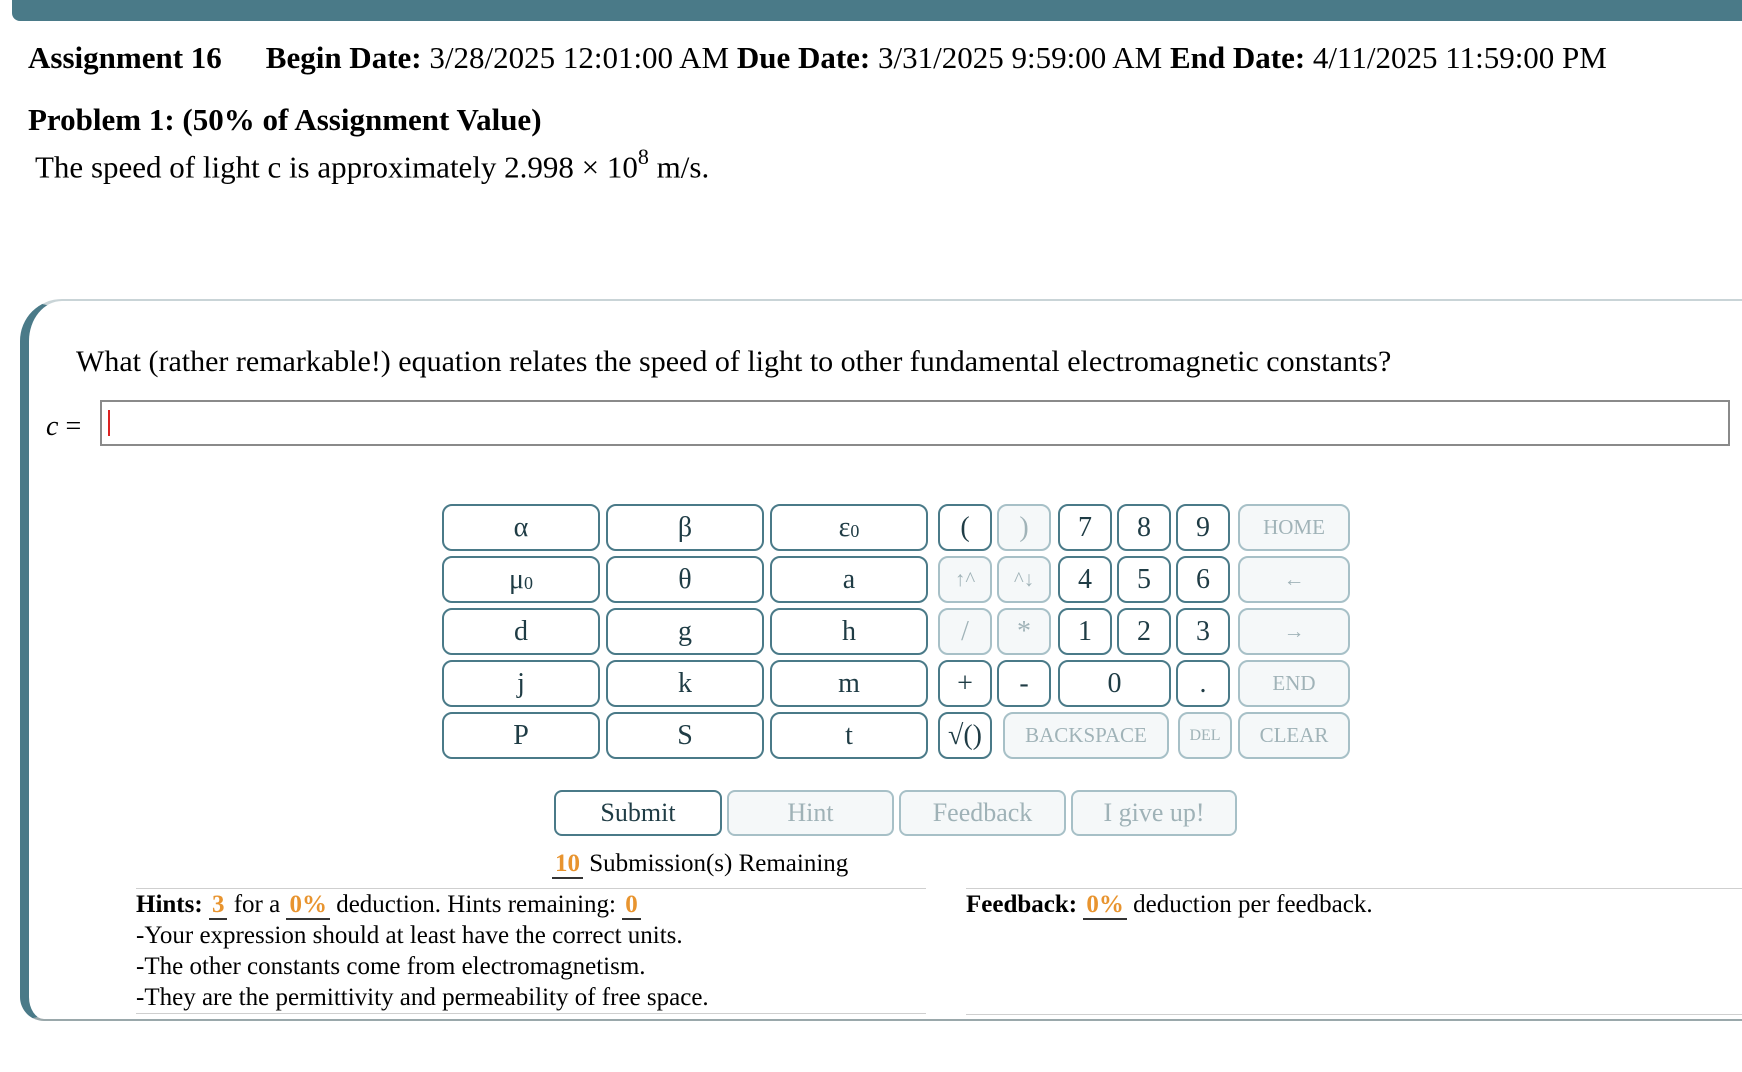 The image size is (1742, 1072). Describe the element at coordinates (1203, 527) in the screenshot. I see `key-9: 9` at that location.